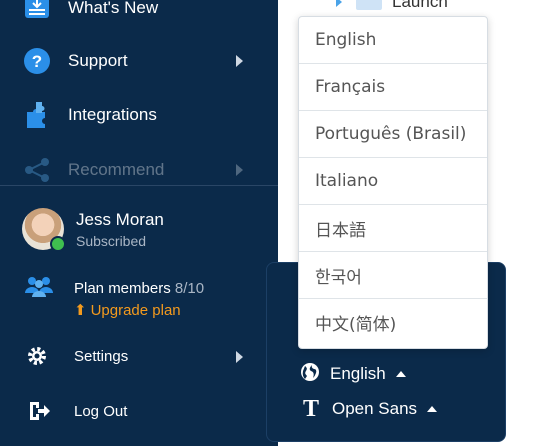 This screenshot has width=548, height=446. Describe the element at coordinates (139, 61) in the screenshot. I see `sidebar-item-support: ? Support` at that location.